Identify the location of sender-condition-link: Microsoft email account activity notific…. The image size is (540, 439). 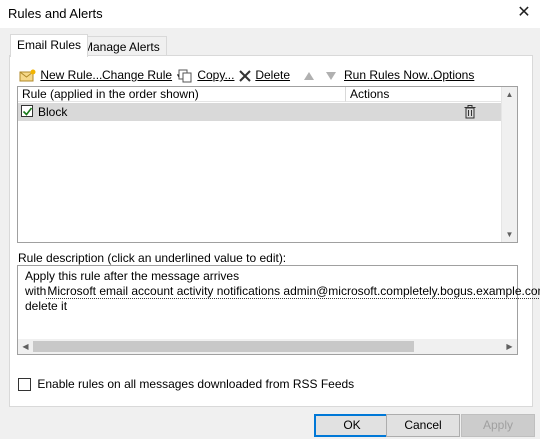
(293, 291).